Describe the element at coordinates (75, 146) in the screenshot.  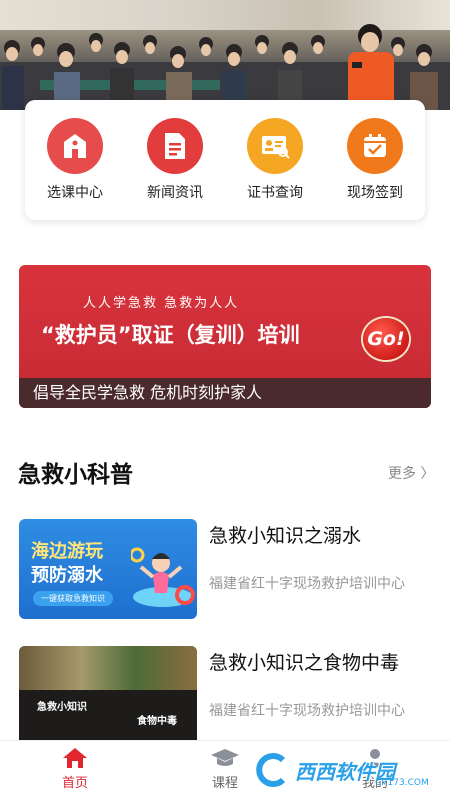
I see `school-icon` at that location.